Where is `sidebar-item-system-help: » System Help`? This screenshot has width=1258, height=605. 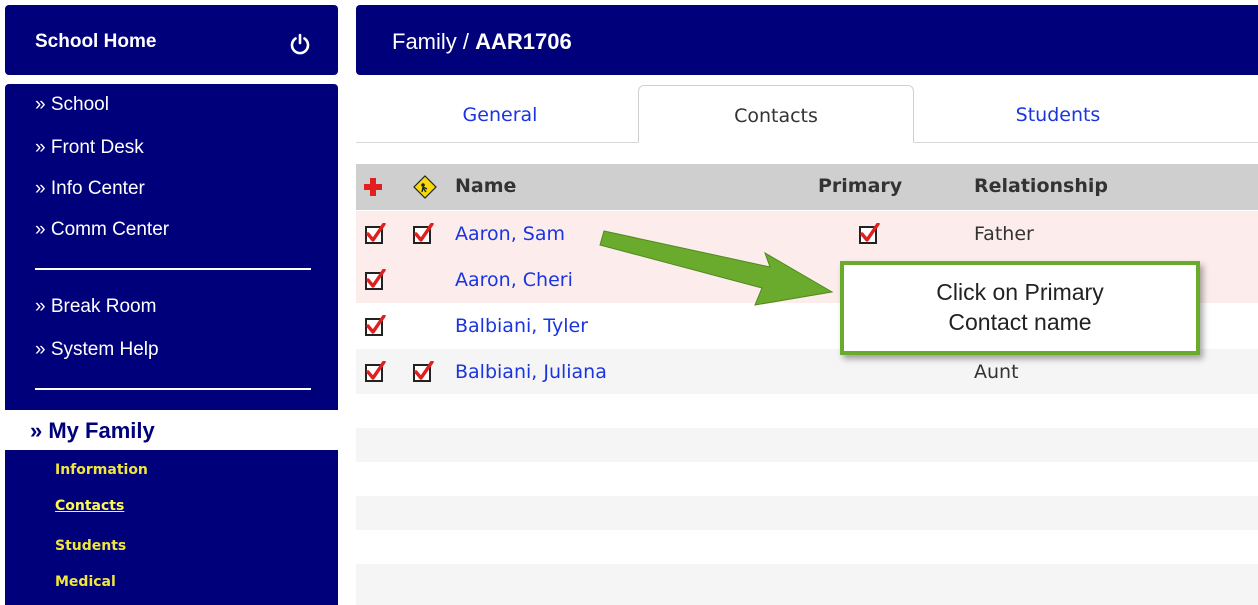 sidebar-item-system-help: » System Help is located at coordinates (97, 350).